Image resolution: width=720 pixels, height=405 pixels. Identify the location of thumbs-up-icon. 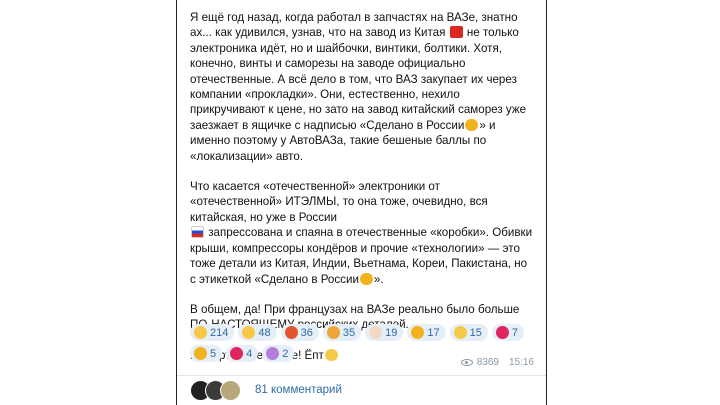
(418, 332).